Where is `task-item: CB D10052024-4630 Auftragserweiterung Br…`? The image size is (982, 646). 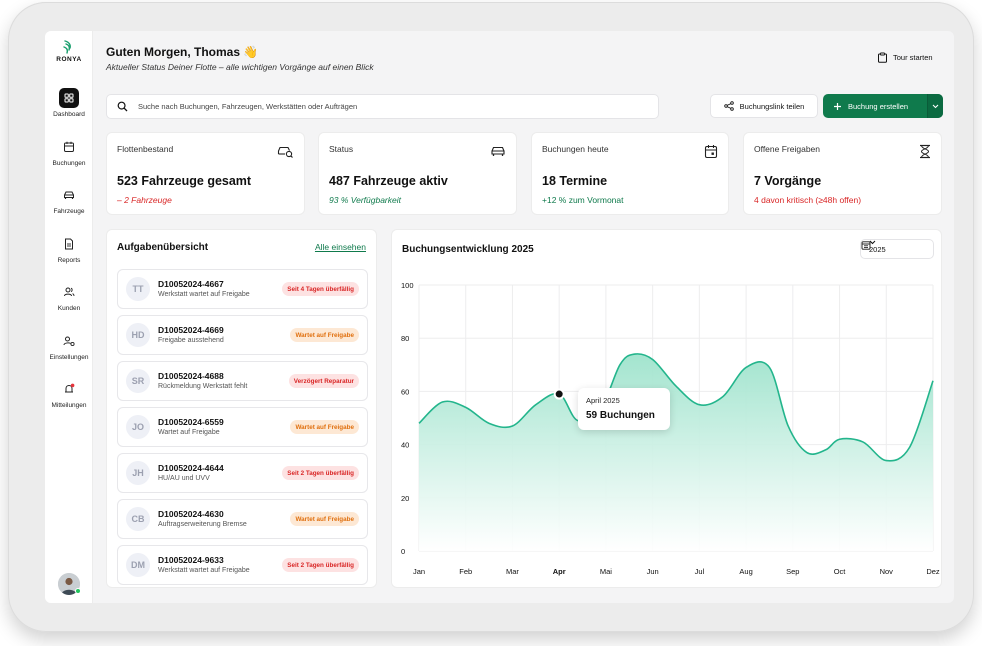
task-item: CB D10052024-4630 Auftragserweiterung Br… is located at coordinates (242, 519).